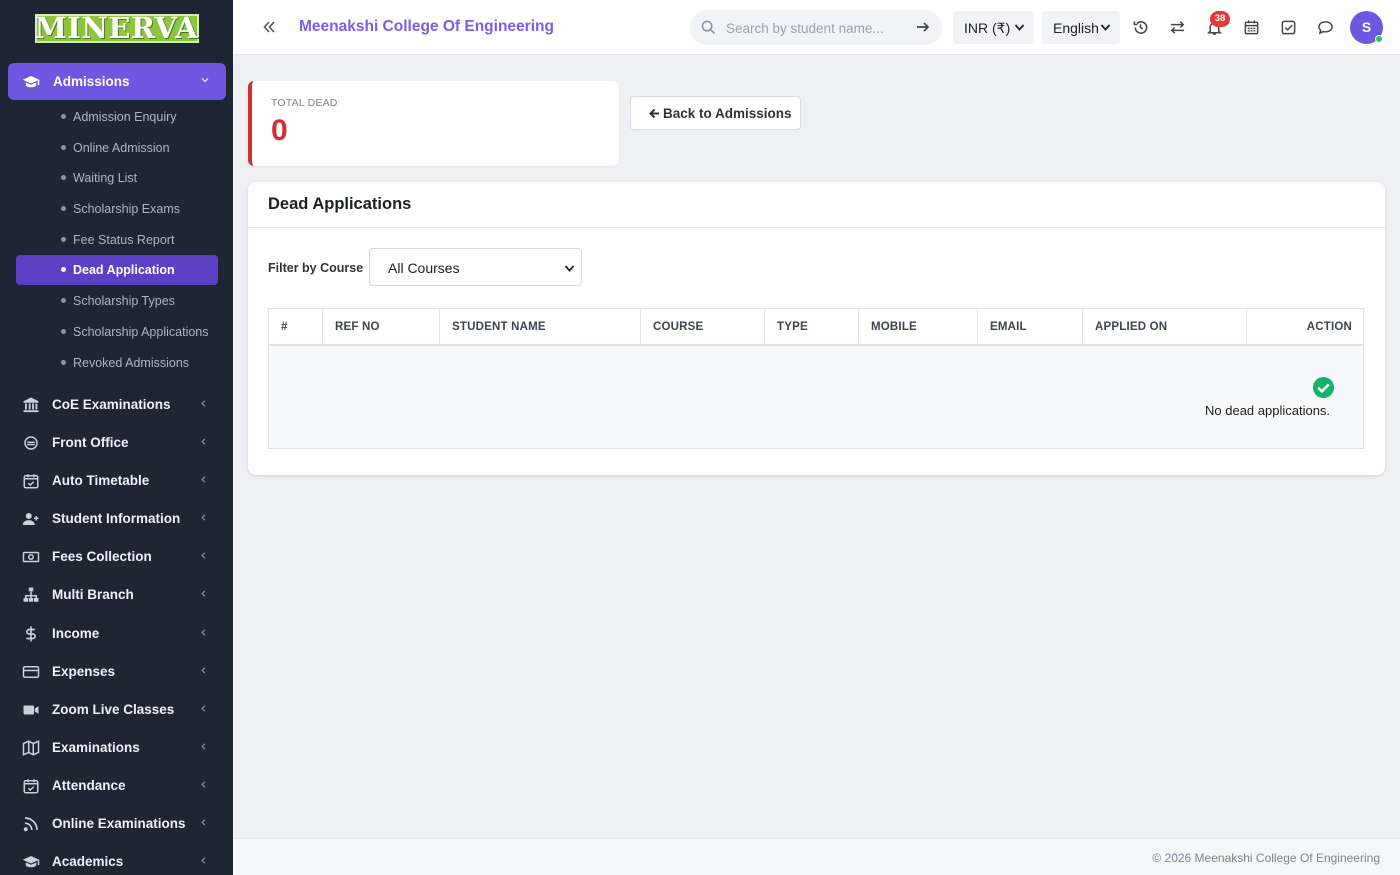  I want to click on currency-select: INR (₹), so click(993, 27).